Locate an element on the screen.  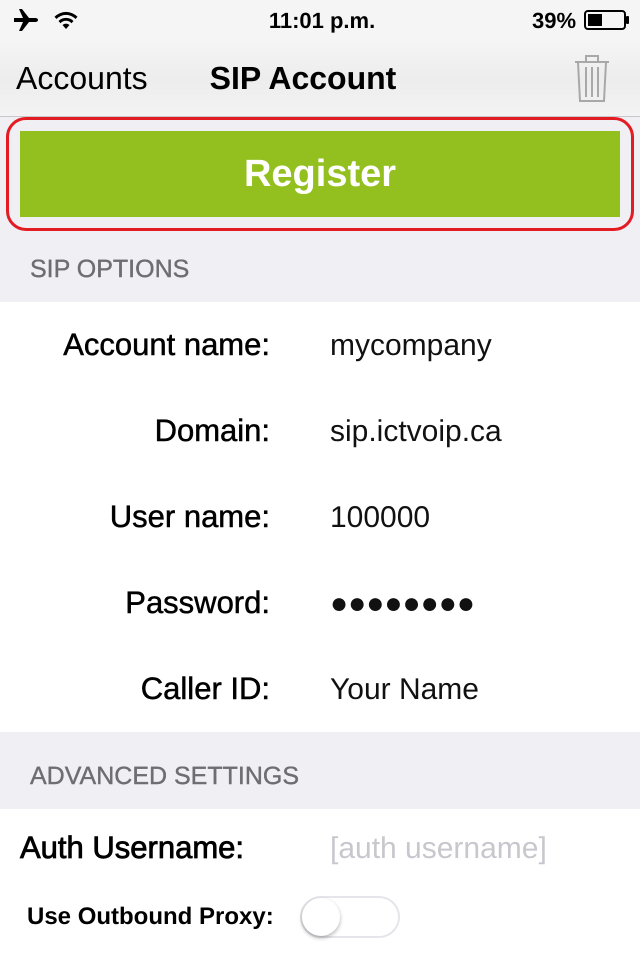
trash-icon is located at coordinates (592, 78).